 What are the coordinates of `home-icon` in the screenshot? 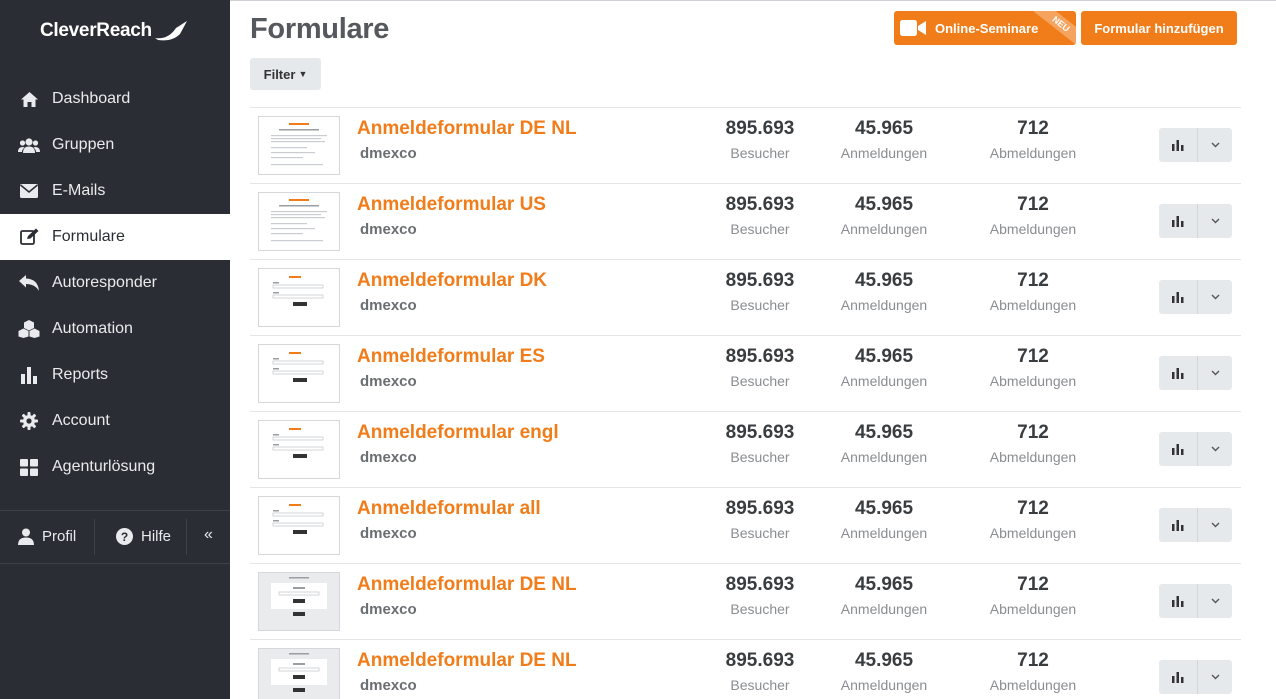 It's located at (29, 99).